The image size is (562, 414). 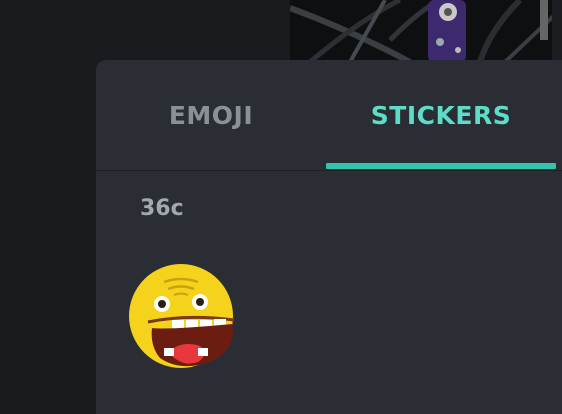 What do you see at coordinates (441, 166) in the screenshot?
I see `active-tab-indicator` at bounding box center [441, 166].